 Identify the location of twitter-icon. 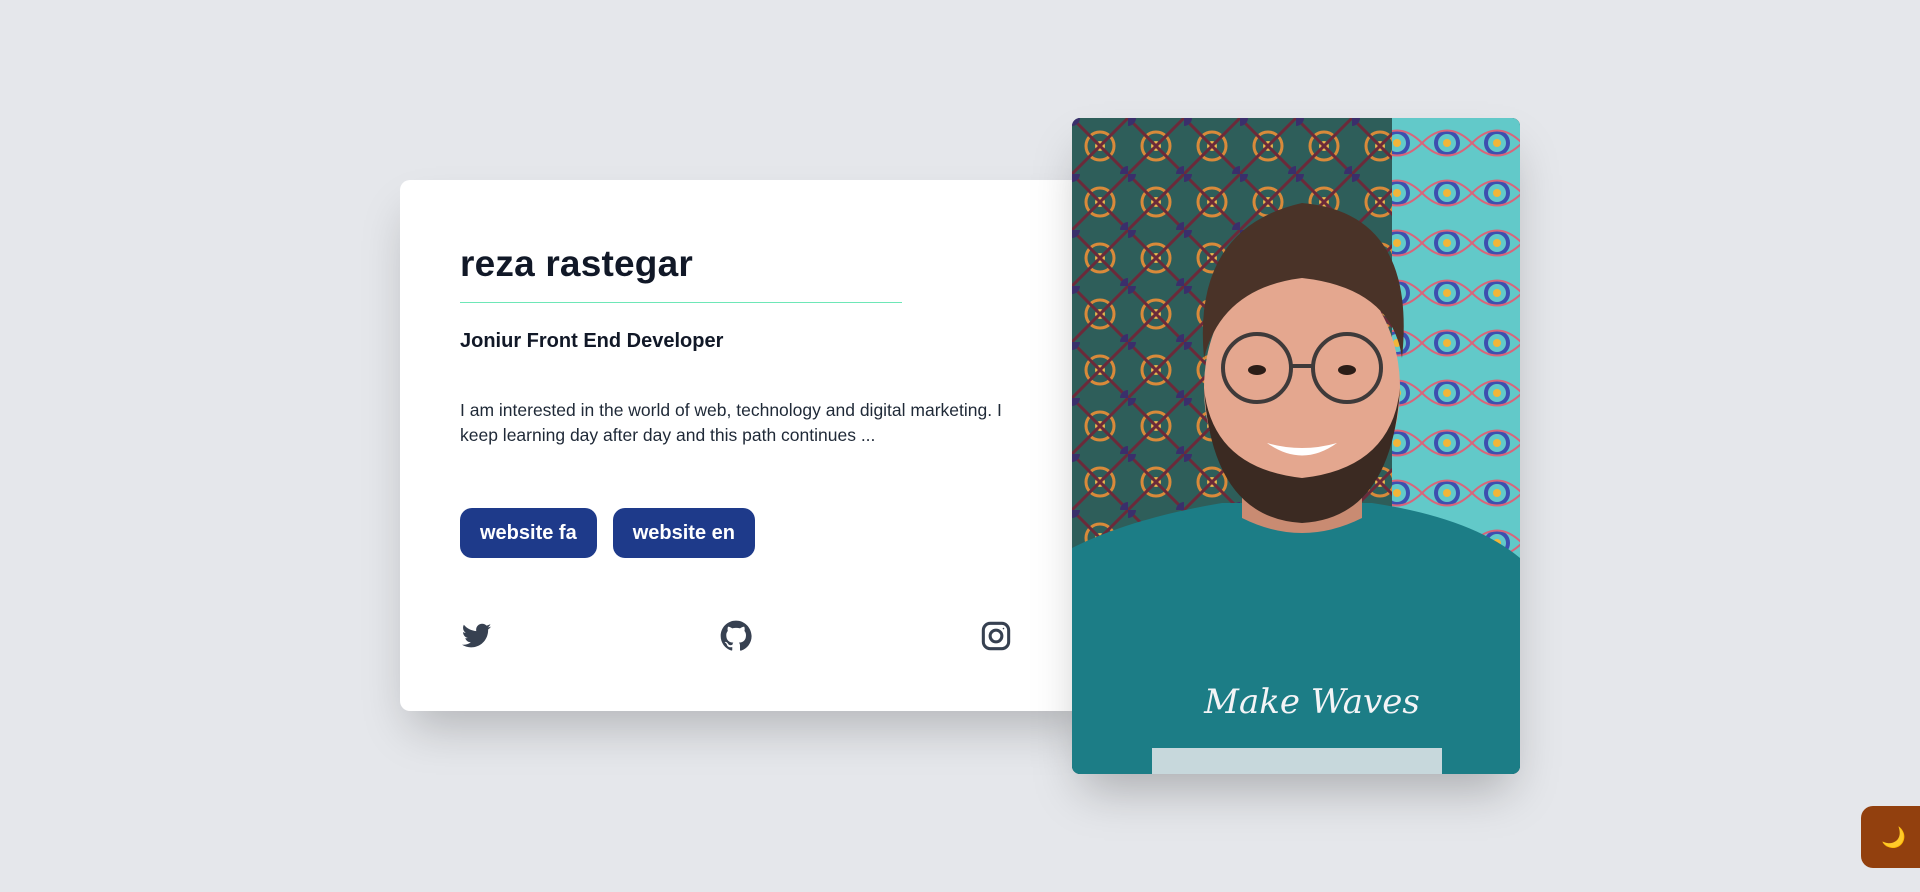
(476, 635).